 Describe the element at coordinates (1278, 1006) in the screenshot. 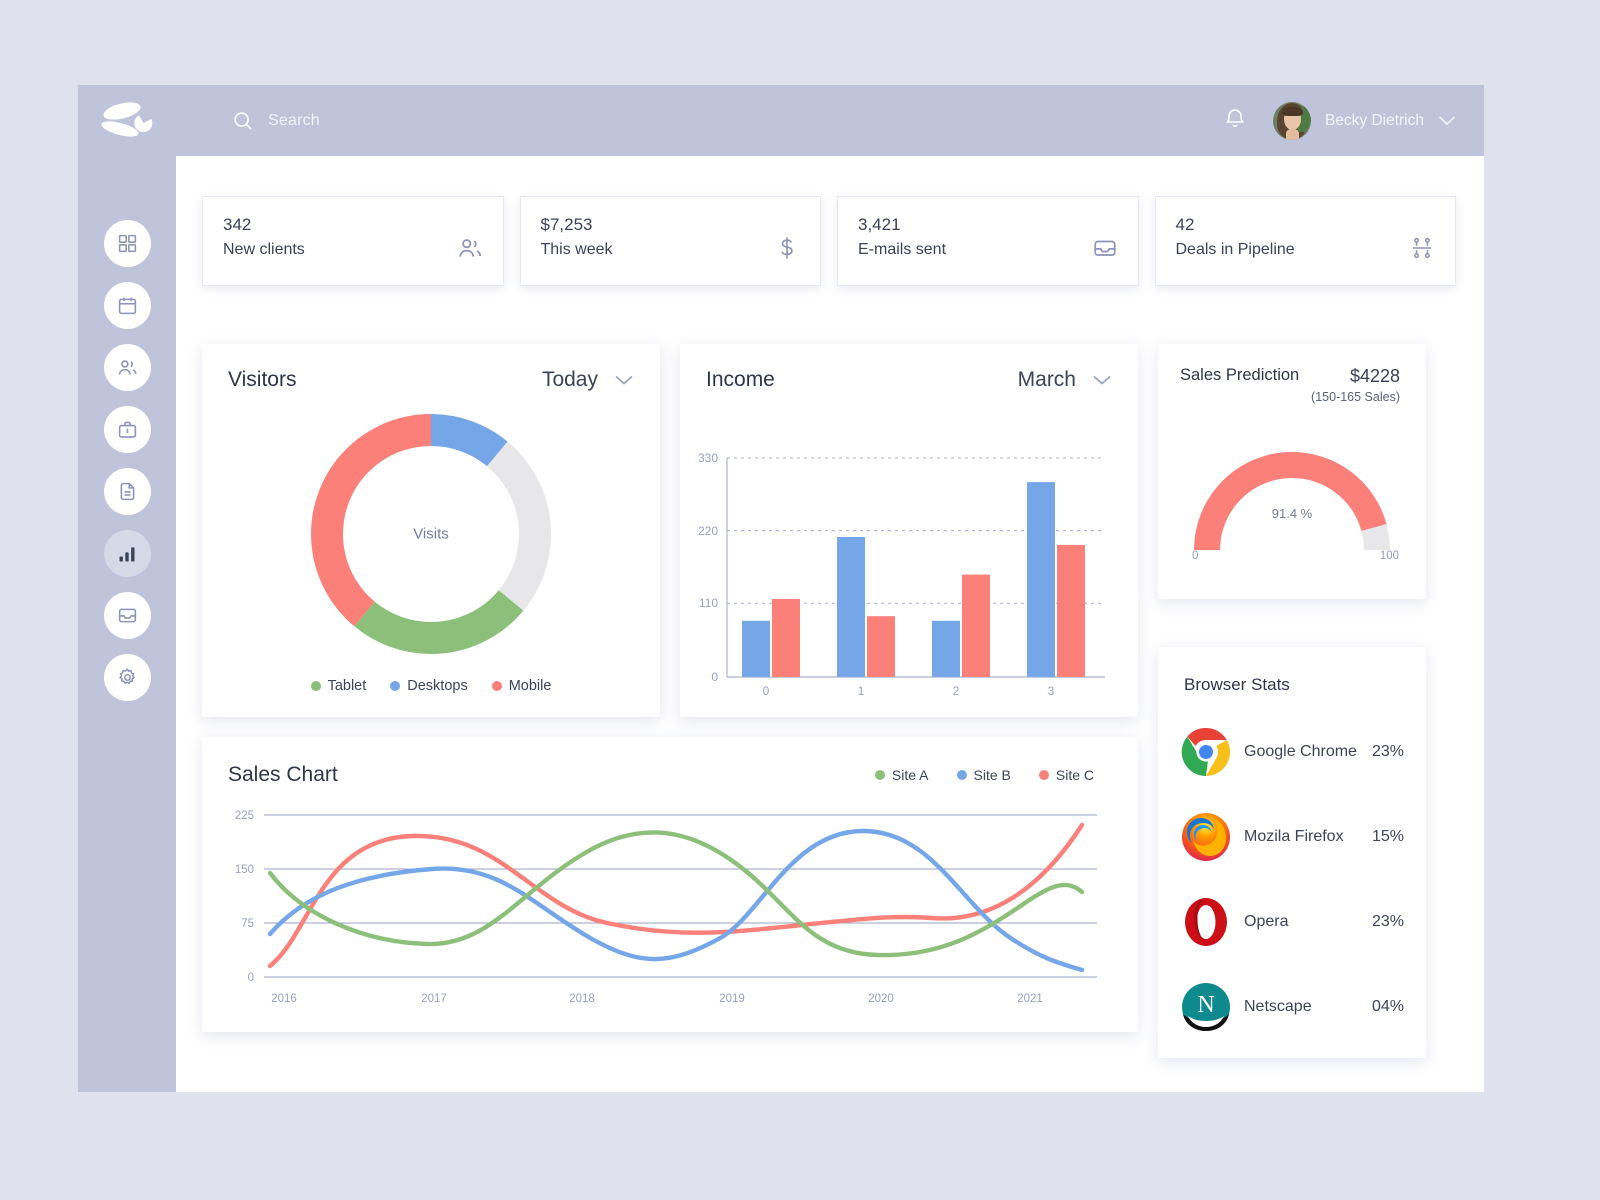

I see `browser-name: Netscape` at that location.